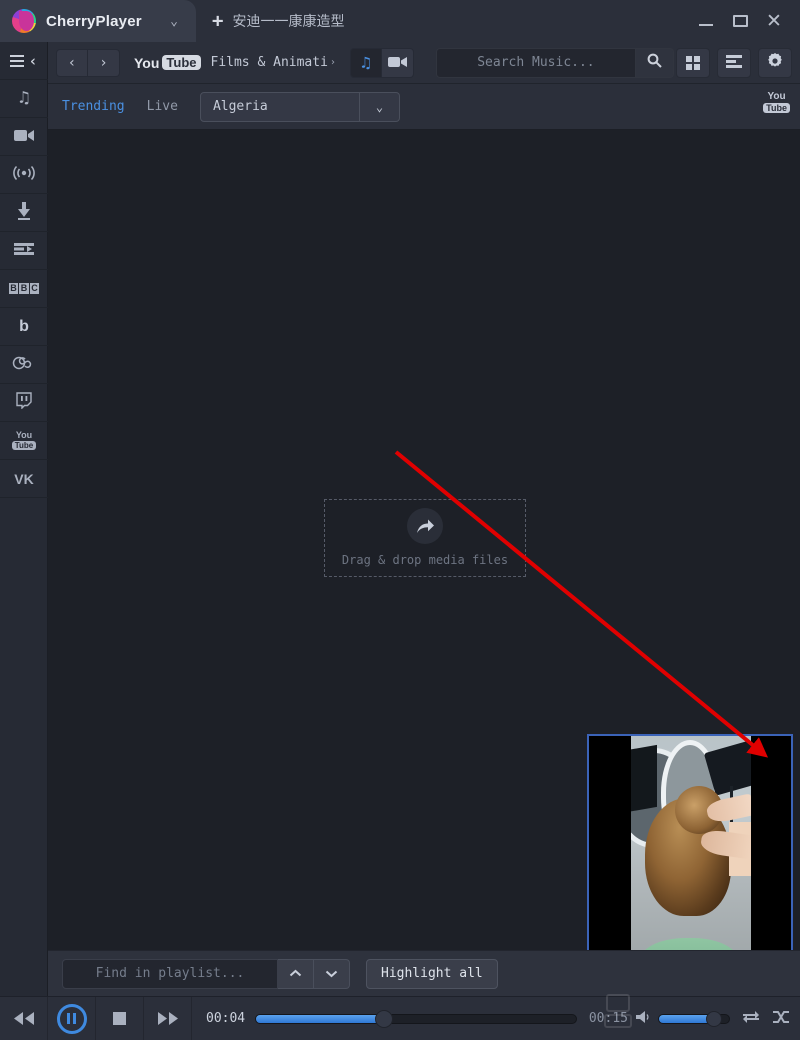 Image resolution: width=800 pixels, height=1040 pixels. I want to click on find-next-button, so click(332, 973).